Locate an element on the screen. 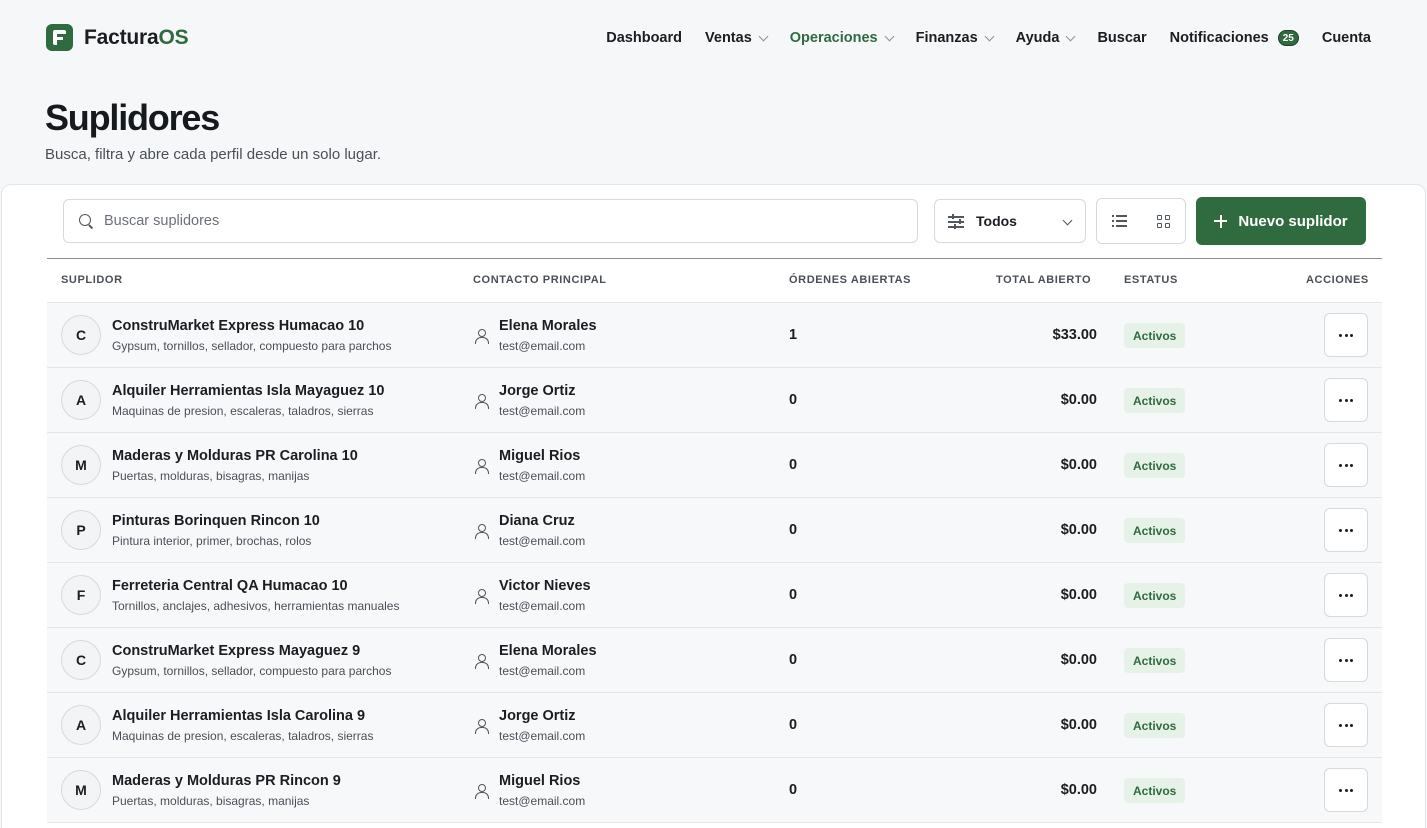  nav-item-cuenta: Cuenta is located at coordinates (1346, 38).